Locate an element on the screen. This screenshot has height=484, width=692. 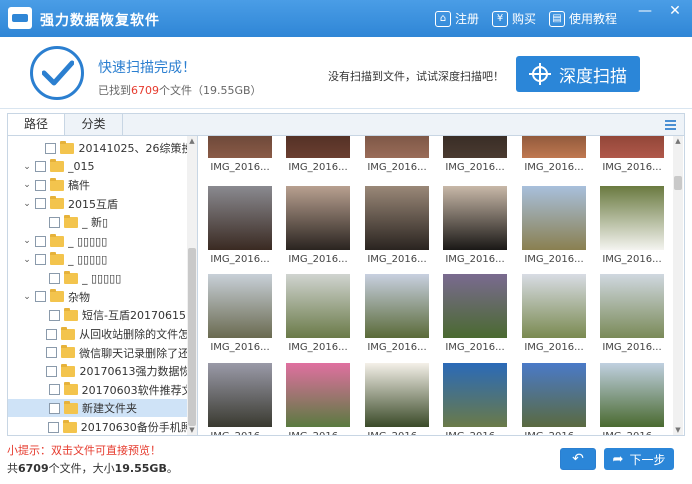
tree-item: 从回收站删除的文件怎么恢复（ is located at coordinates (98, 334).